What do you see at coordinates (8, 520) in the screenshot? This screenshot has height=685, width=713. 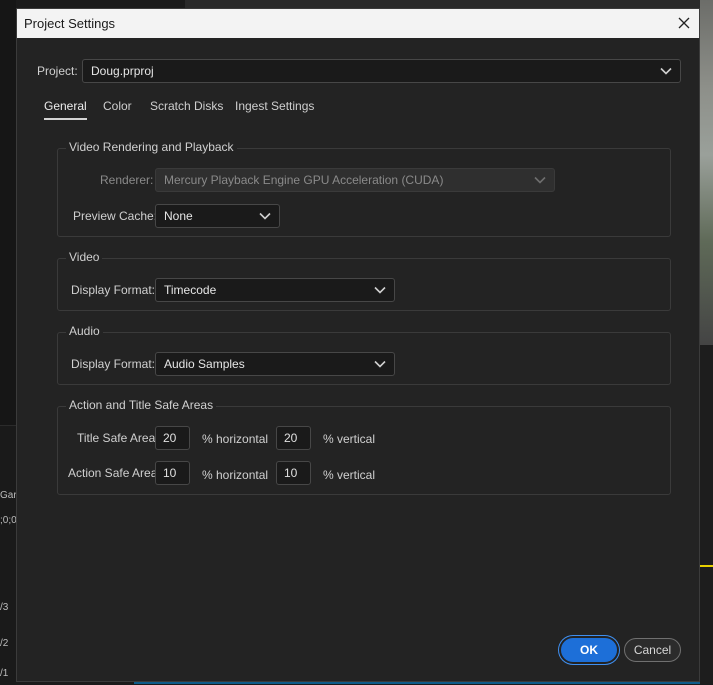 I see `background-text: ;0;0` at bounding box center [8, 520].